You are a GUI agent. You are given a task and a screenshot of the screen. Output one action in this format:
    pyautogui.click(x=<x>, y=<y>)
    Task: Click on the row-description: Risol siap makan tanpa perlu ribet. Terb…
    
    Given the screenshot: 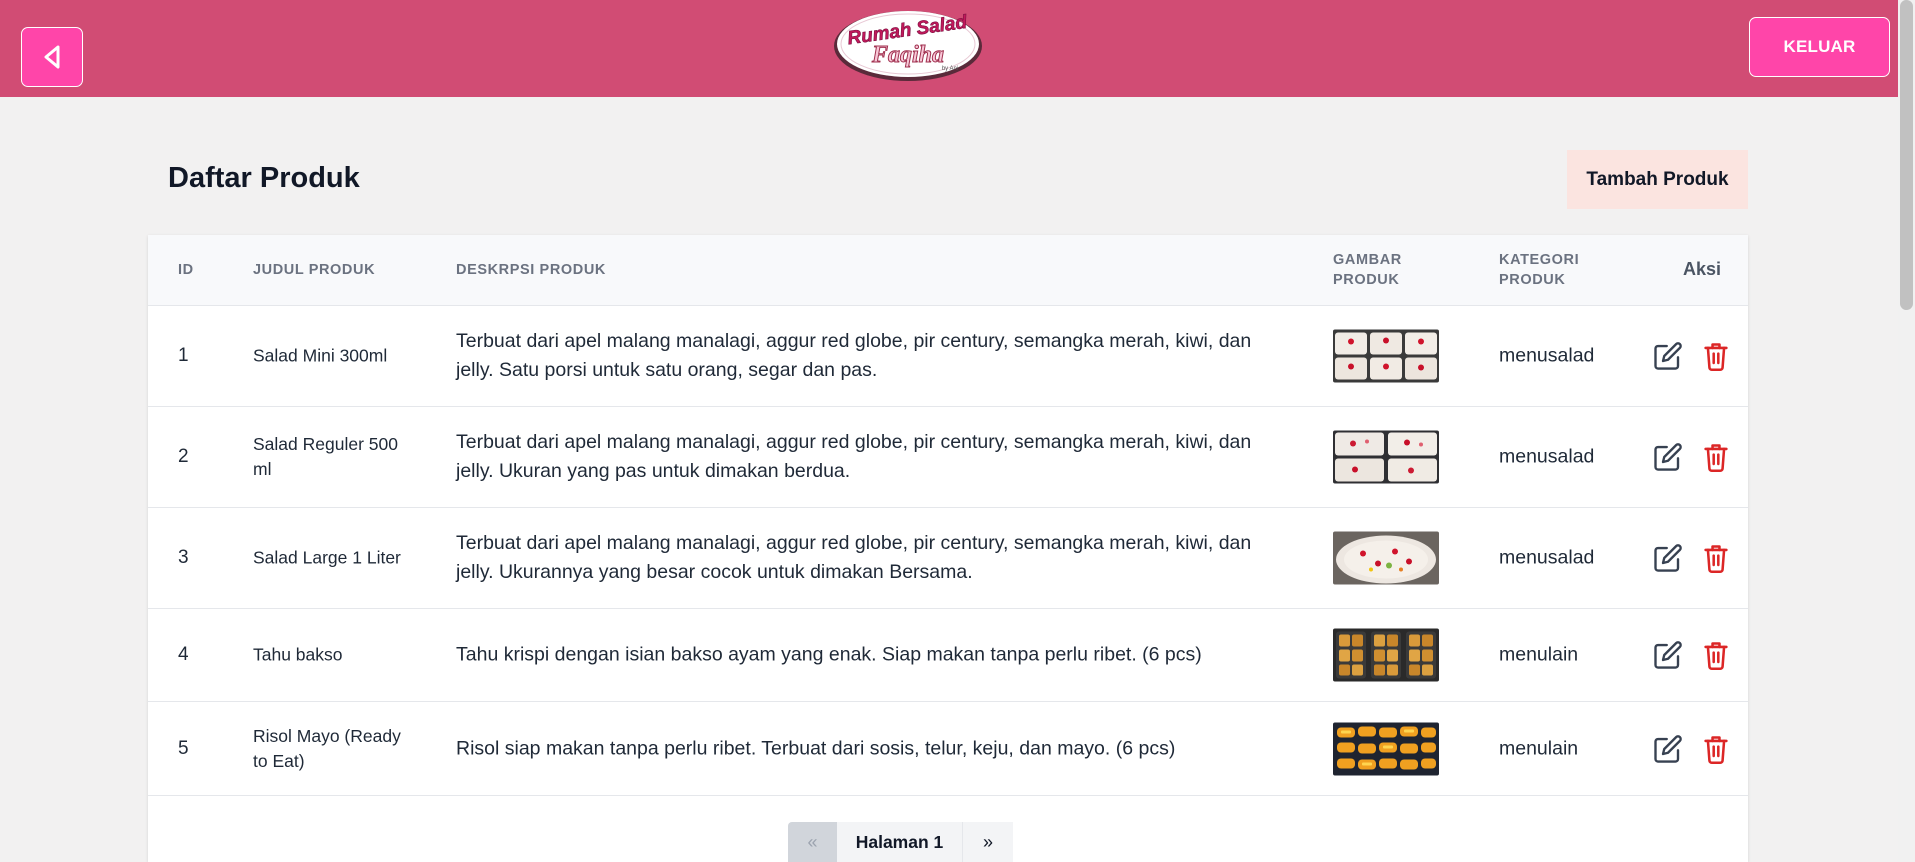 What is the action you would take?
    pyautogui.click(x=816, y=748)
    